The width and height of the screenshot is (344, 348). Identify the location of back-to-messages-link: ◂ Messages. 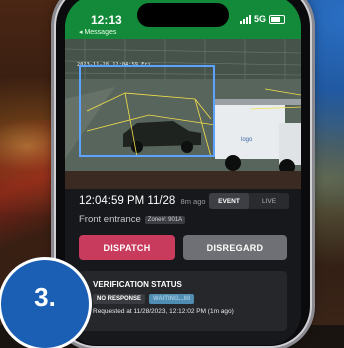
(97, 32).